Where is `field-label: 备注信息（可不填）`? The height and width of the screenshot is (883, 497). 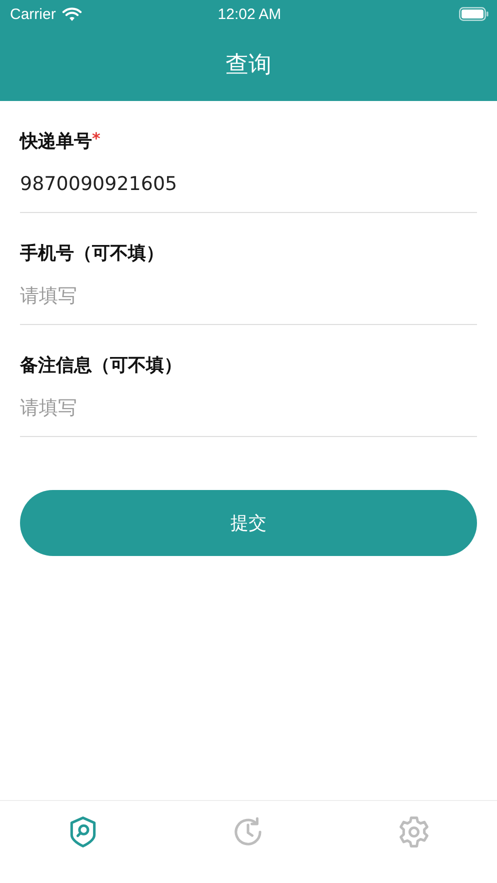
field-label: 备注信息（可不填） is located at coordinates (101, 365).